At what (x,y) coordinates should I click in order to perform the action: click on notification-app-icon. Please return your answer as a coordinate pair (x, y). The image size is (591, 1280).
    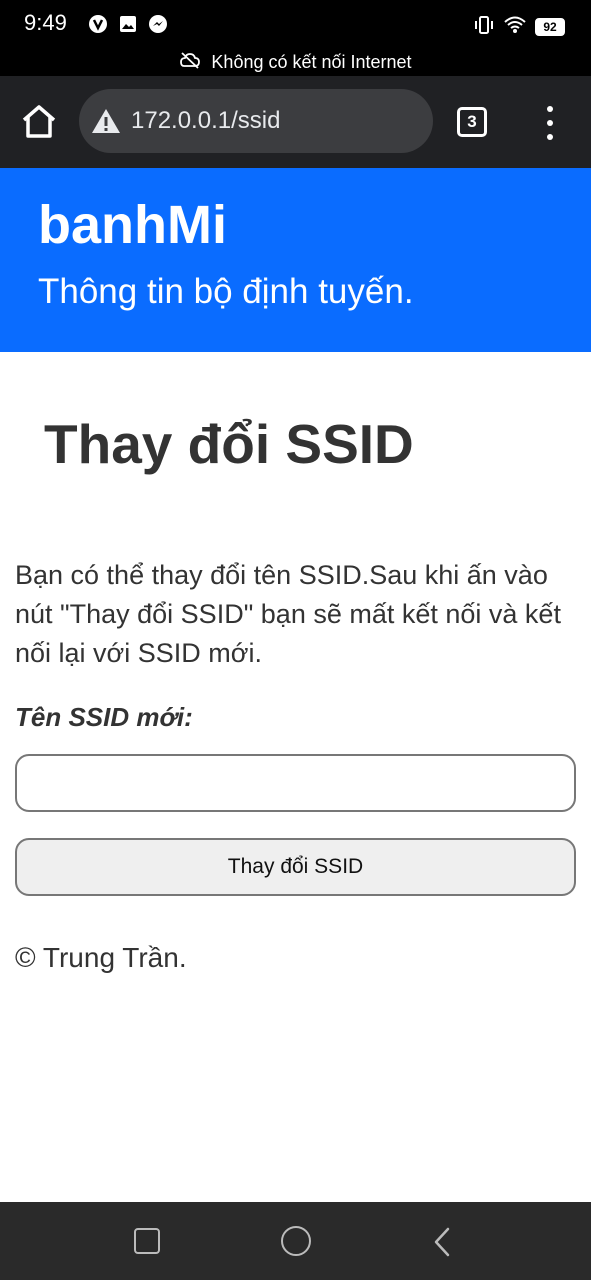
    Looking at the image, I should click on (98, 24).